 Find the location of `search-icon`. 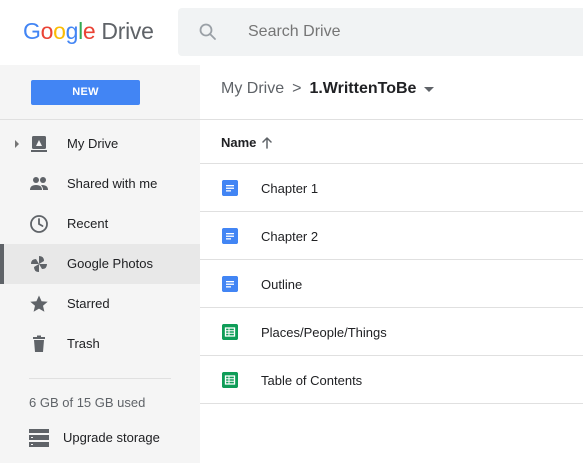

search-icon is located at coordinates (208, 32).